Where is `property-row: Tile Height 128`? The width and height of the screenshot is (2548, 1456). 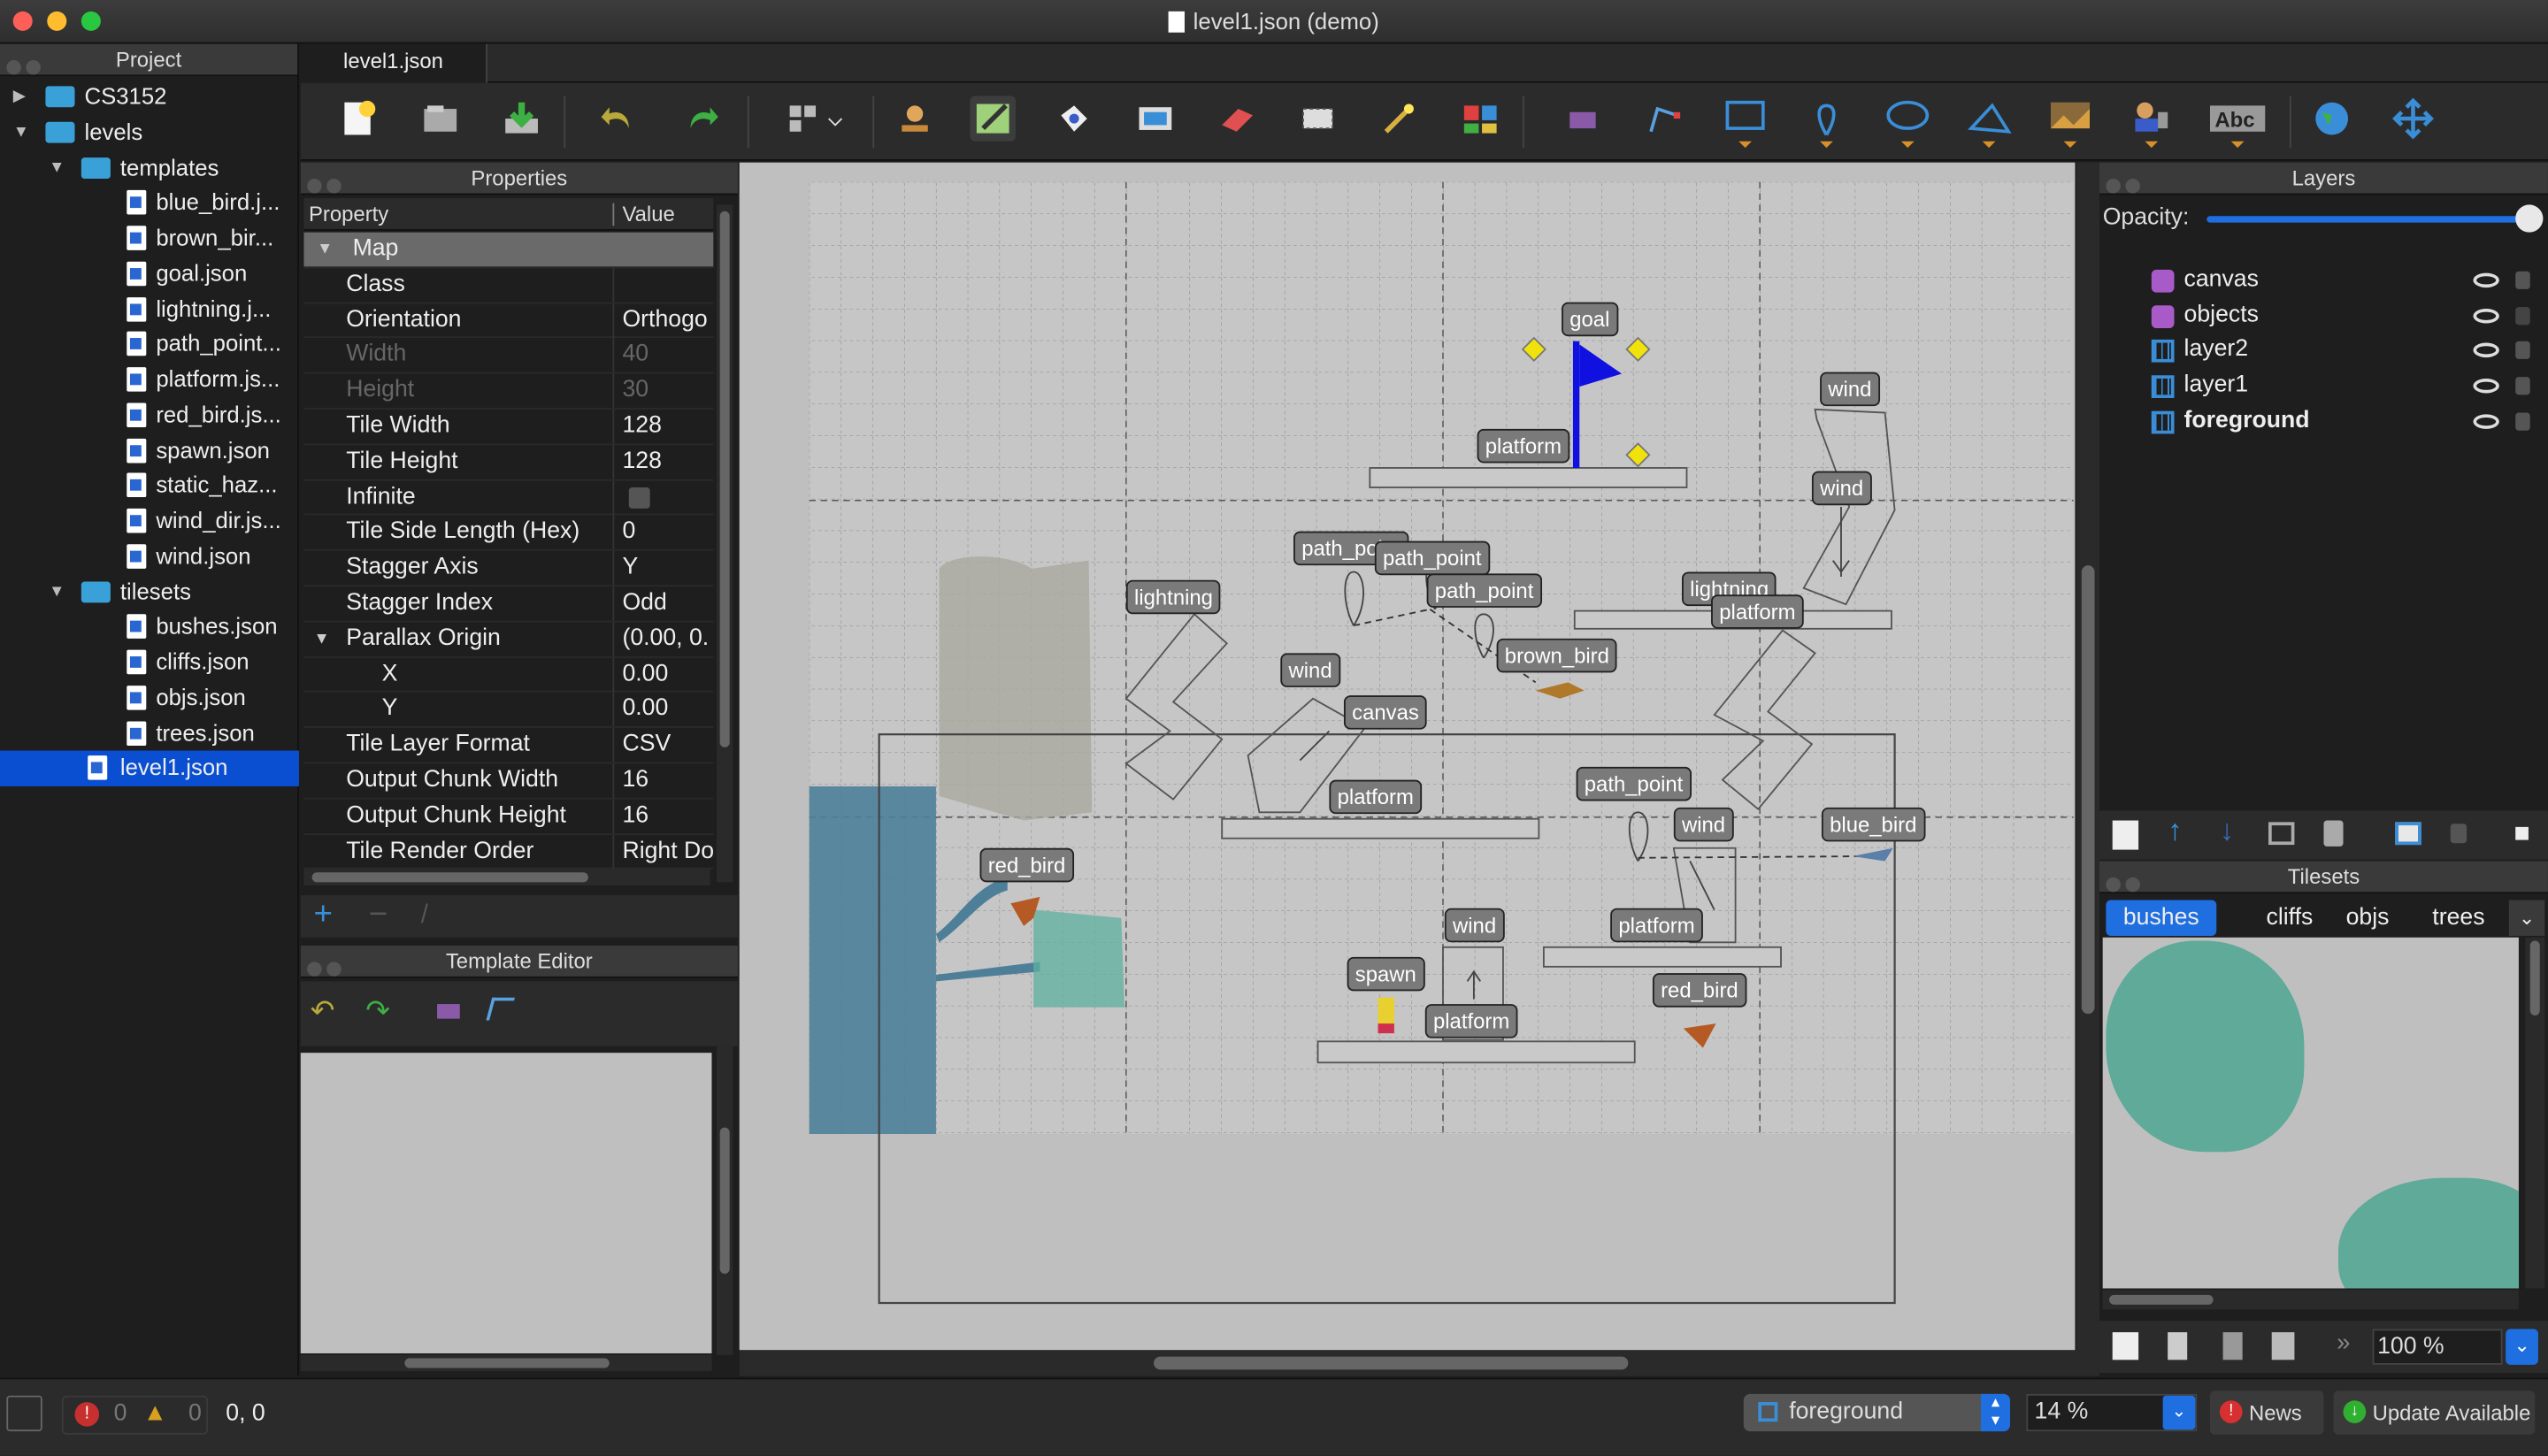
property-row: Tile Height 128 is located at coordinates (509, 462).